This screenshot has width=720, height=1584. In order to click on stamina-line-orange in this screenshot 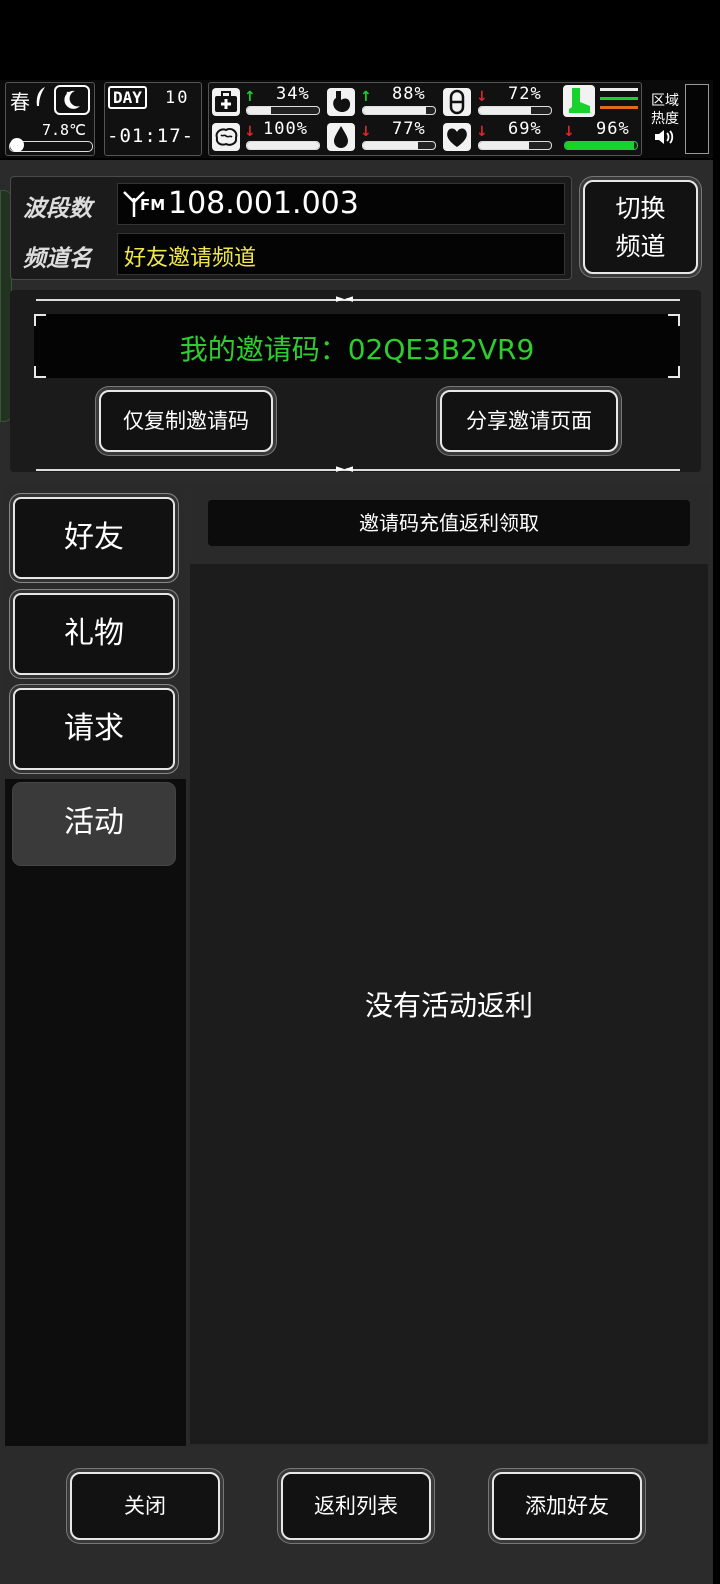, I will do `click(619, 107)`.